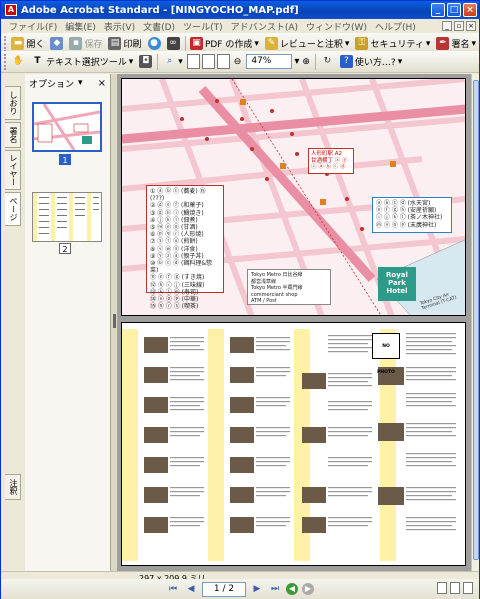  I want to click on open-browse-button: ◆, so click(56, 44).